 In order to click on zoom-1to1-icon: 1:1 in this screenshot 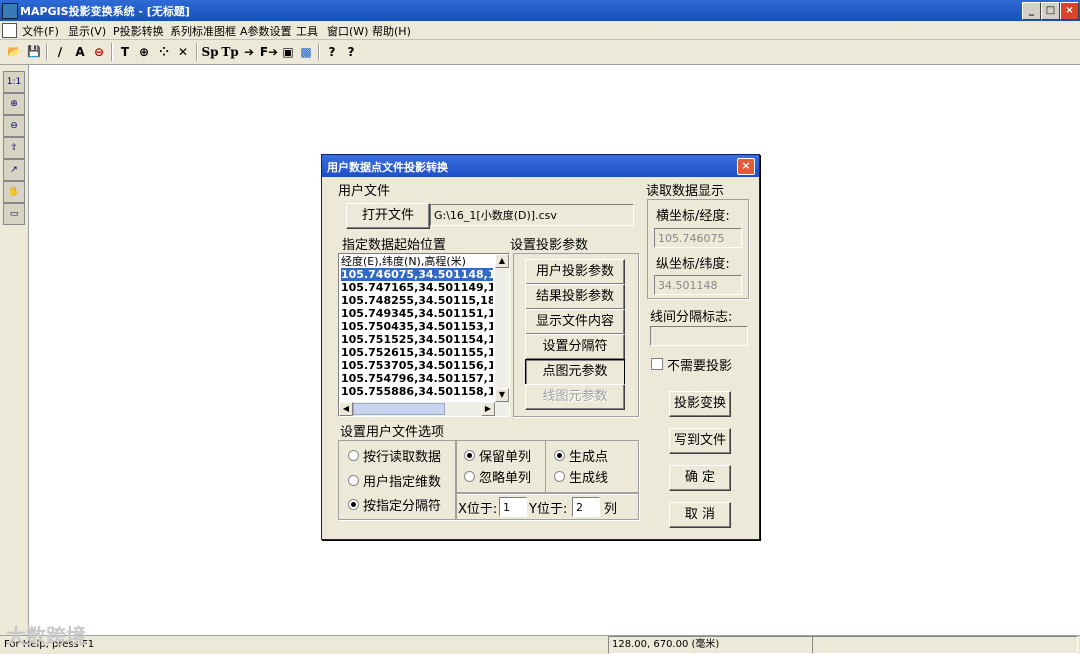, I will do `click(14, 82)`.